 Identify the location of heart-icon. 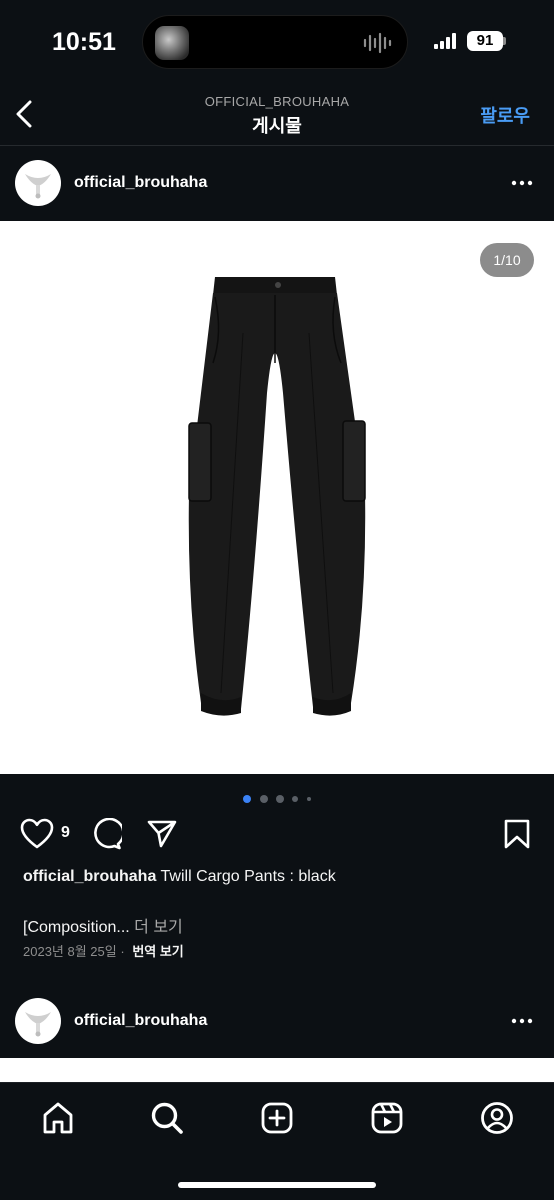
(37, 834).